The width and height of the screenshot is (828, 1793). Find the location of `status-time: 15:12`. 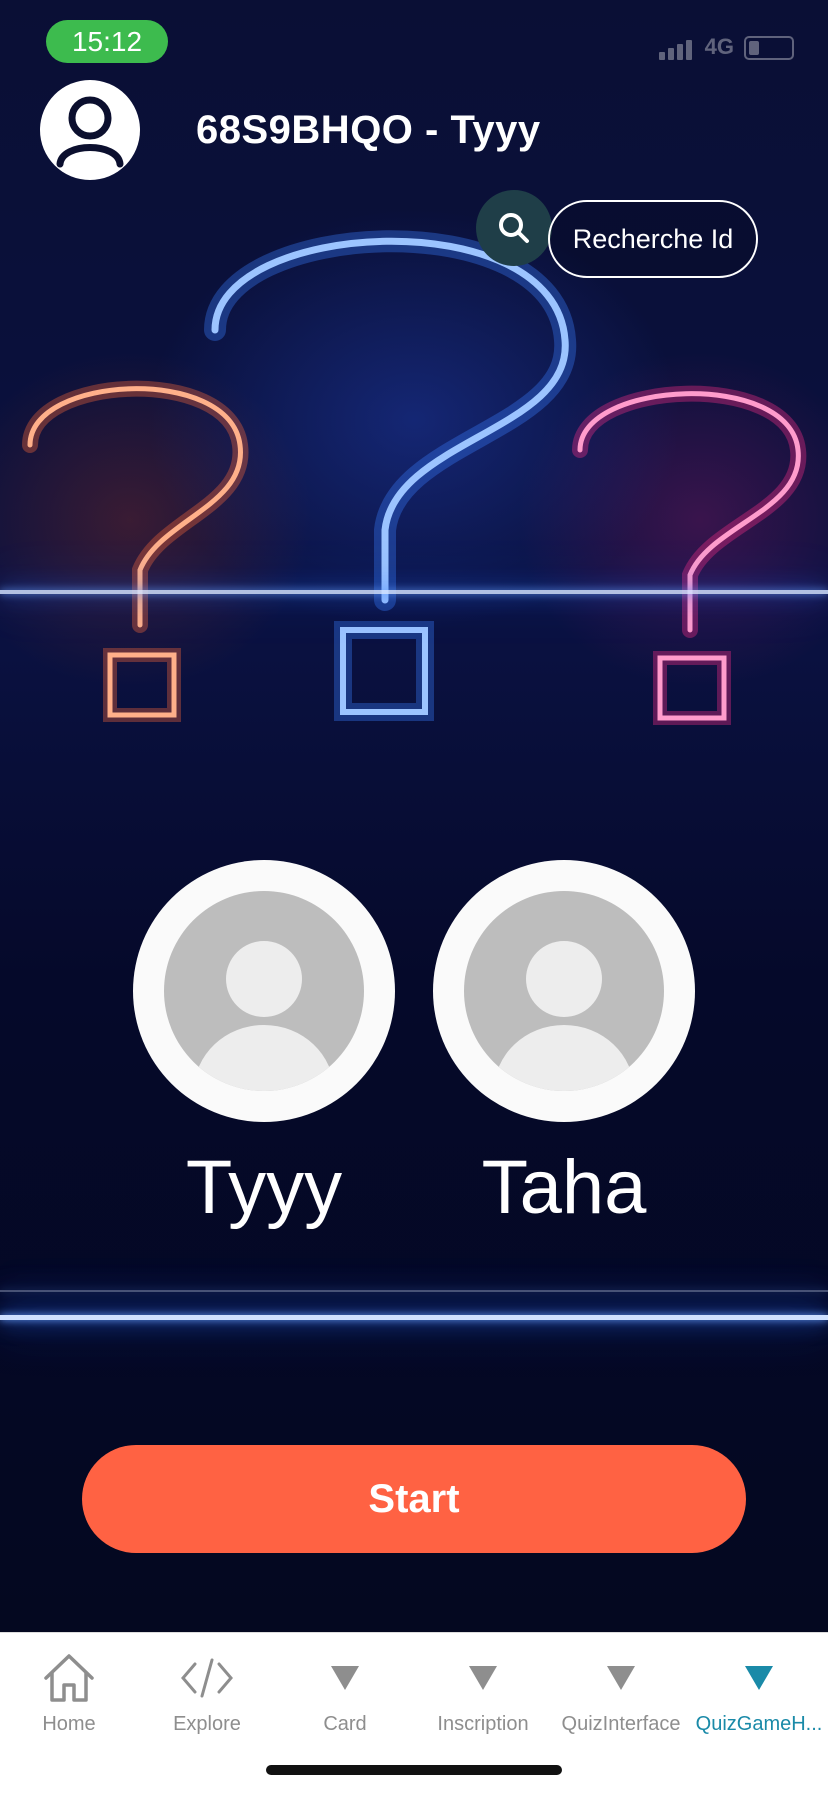

status-time: 15:12 is located at coordinates (107, 41).